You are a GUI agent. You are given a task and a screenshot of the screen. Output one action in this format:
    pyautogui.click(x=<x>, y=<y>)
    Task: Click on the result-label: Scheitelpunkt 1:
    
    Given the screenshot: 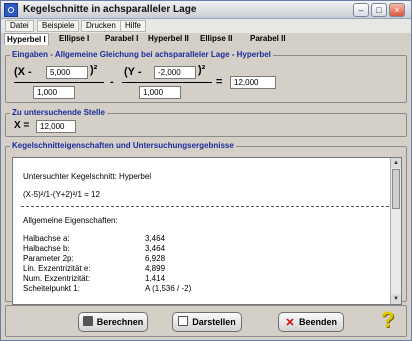 What is the action you would take?
    pyautogui.click(x=51, y=288)
    